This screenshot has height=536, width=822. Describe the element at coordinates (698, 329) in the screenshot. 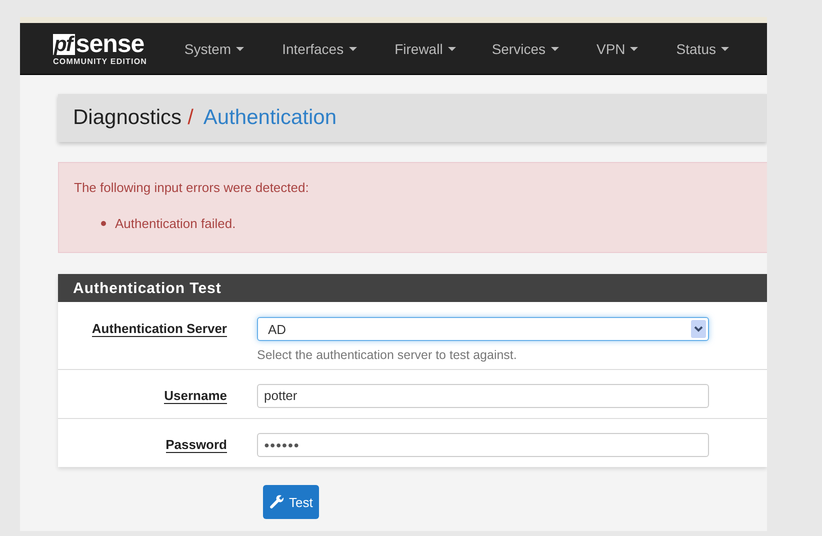

I see `chevron-down-icon` at that location.